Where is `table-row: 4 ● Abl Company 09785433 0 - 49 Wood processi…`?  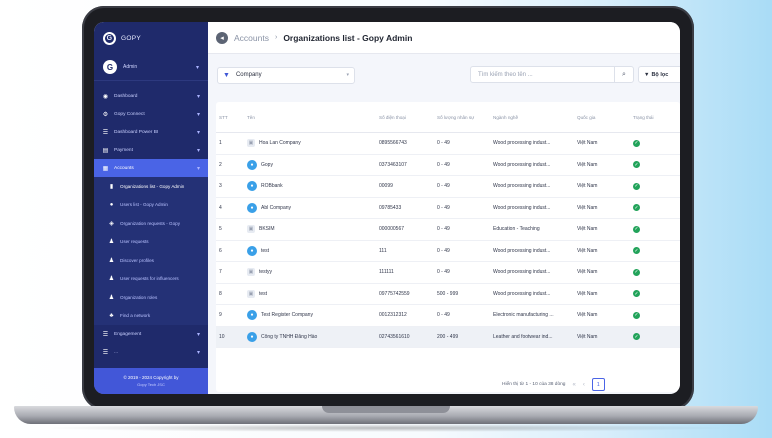 table-row: 4 ● Abl Company 09785433 0 - 49 Wood processi… is located at coordinates (448, 208).